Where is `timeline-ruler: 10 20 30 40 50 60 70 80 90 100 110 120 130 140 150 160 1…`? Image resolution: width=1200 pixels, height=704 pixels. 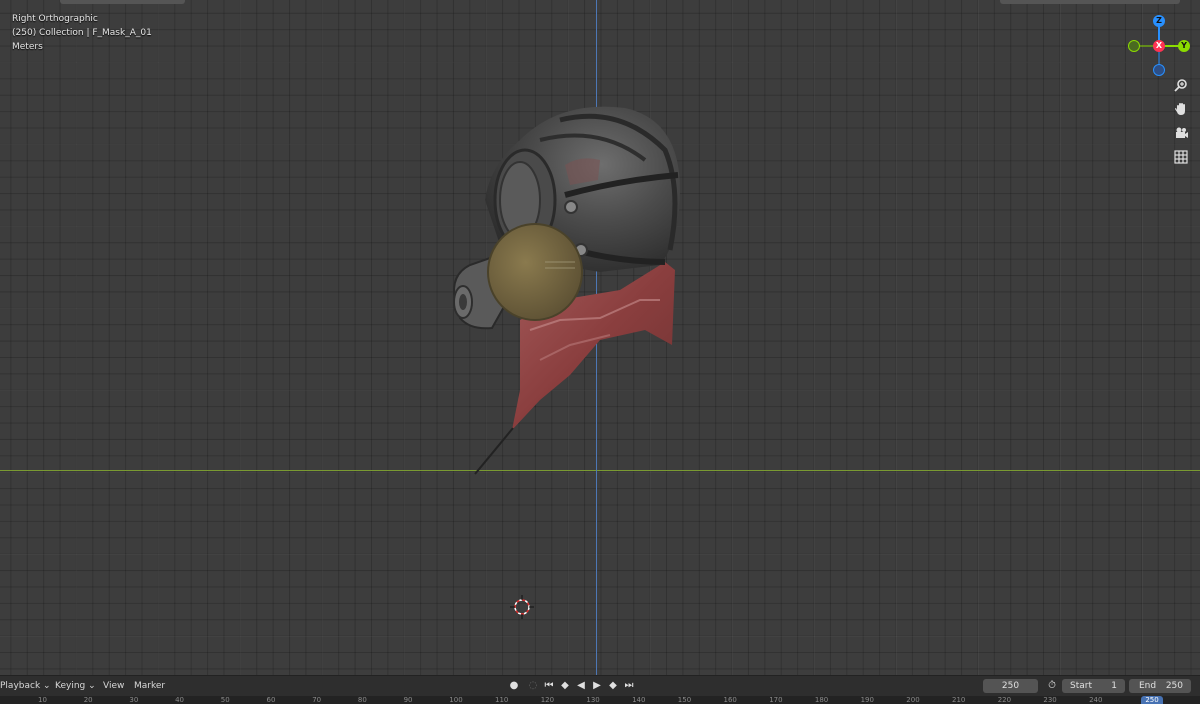 timeline-ruler: 10 20 30 40 50 60 70 80 90 100 110 120 130 140 150 160 1… is located at coordinates (600, 700).